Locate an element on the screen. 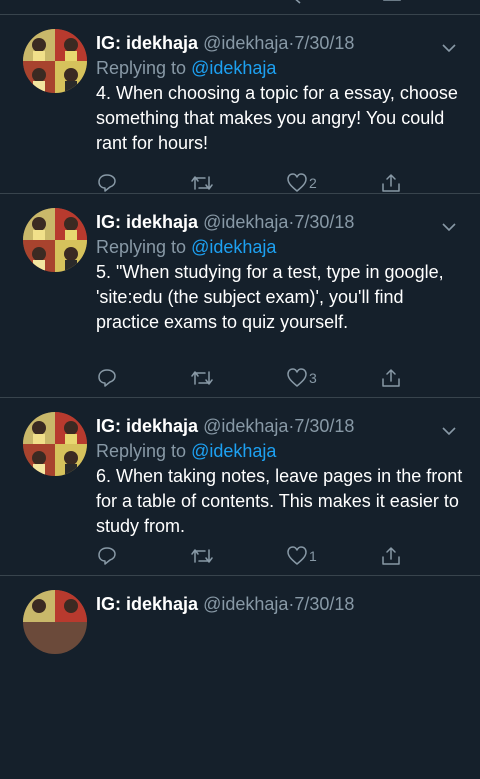 The image size is (480, 779). like-button: 3 is located at coordinates (302, 378).